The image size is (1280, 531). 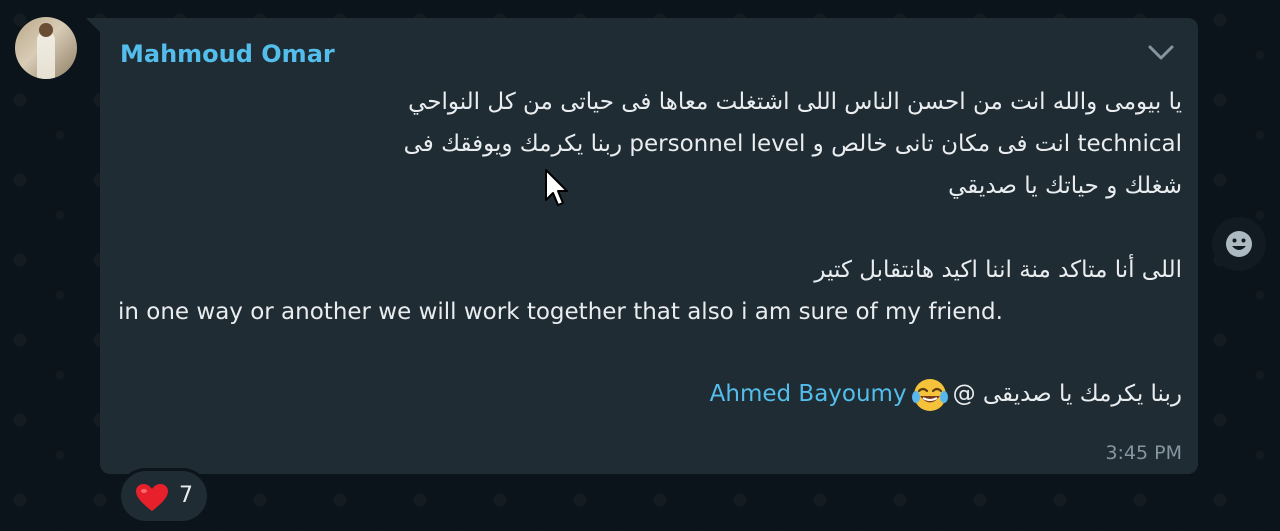 I want to click on reaction-pill: 7, so click(x=164, y=496).